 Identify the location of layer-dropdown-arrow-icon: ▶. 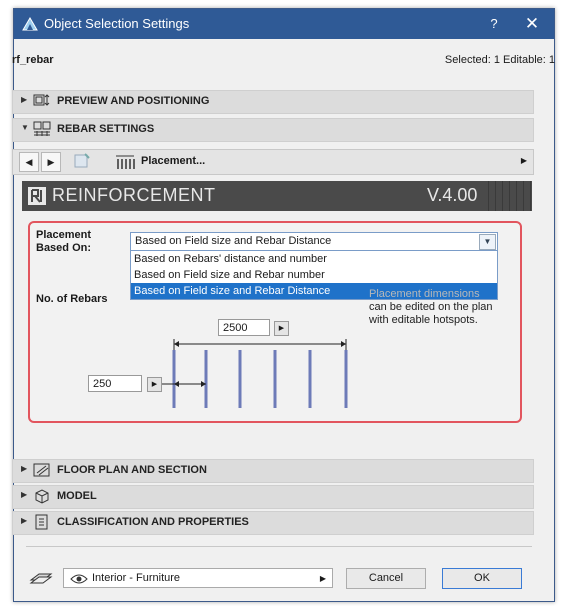
(322, 578).